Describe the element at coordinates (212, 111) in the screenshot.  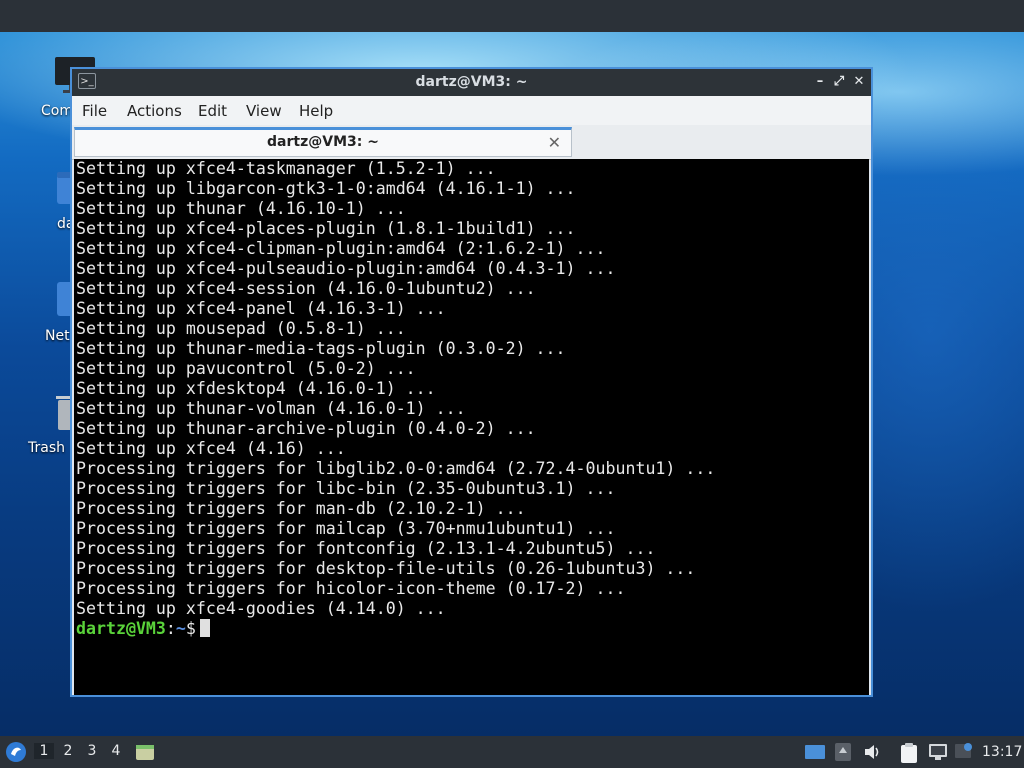
I see `menu-edit: Edit` at that location.